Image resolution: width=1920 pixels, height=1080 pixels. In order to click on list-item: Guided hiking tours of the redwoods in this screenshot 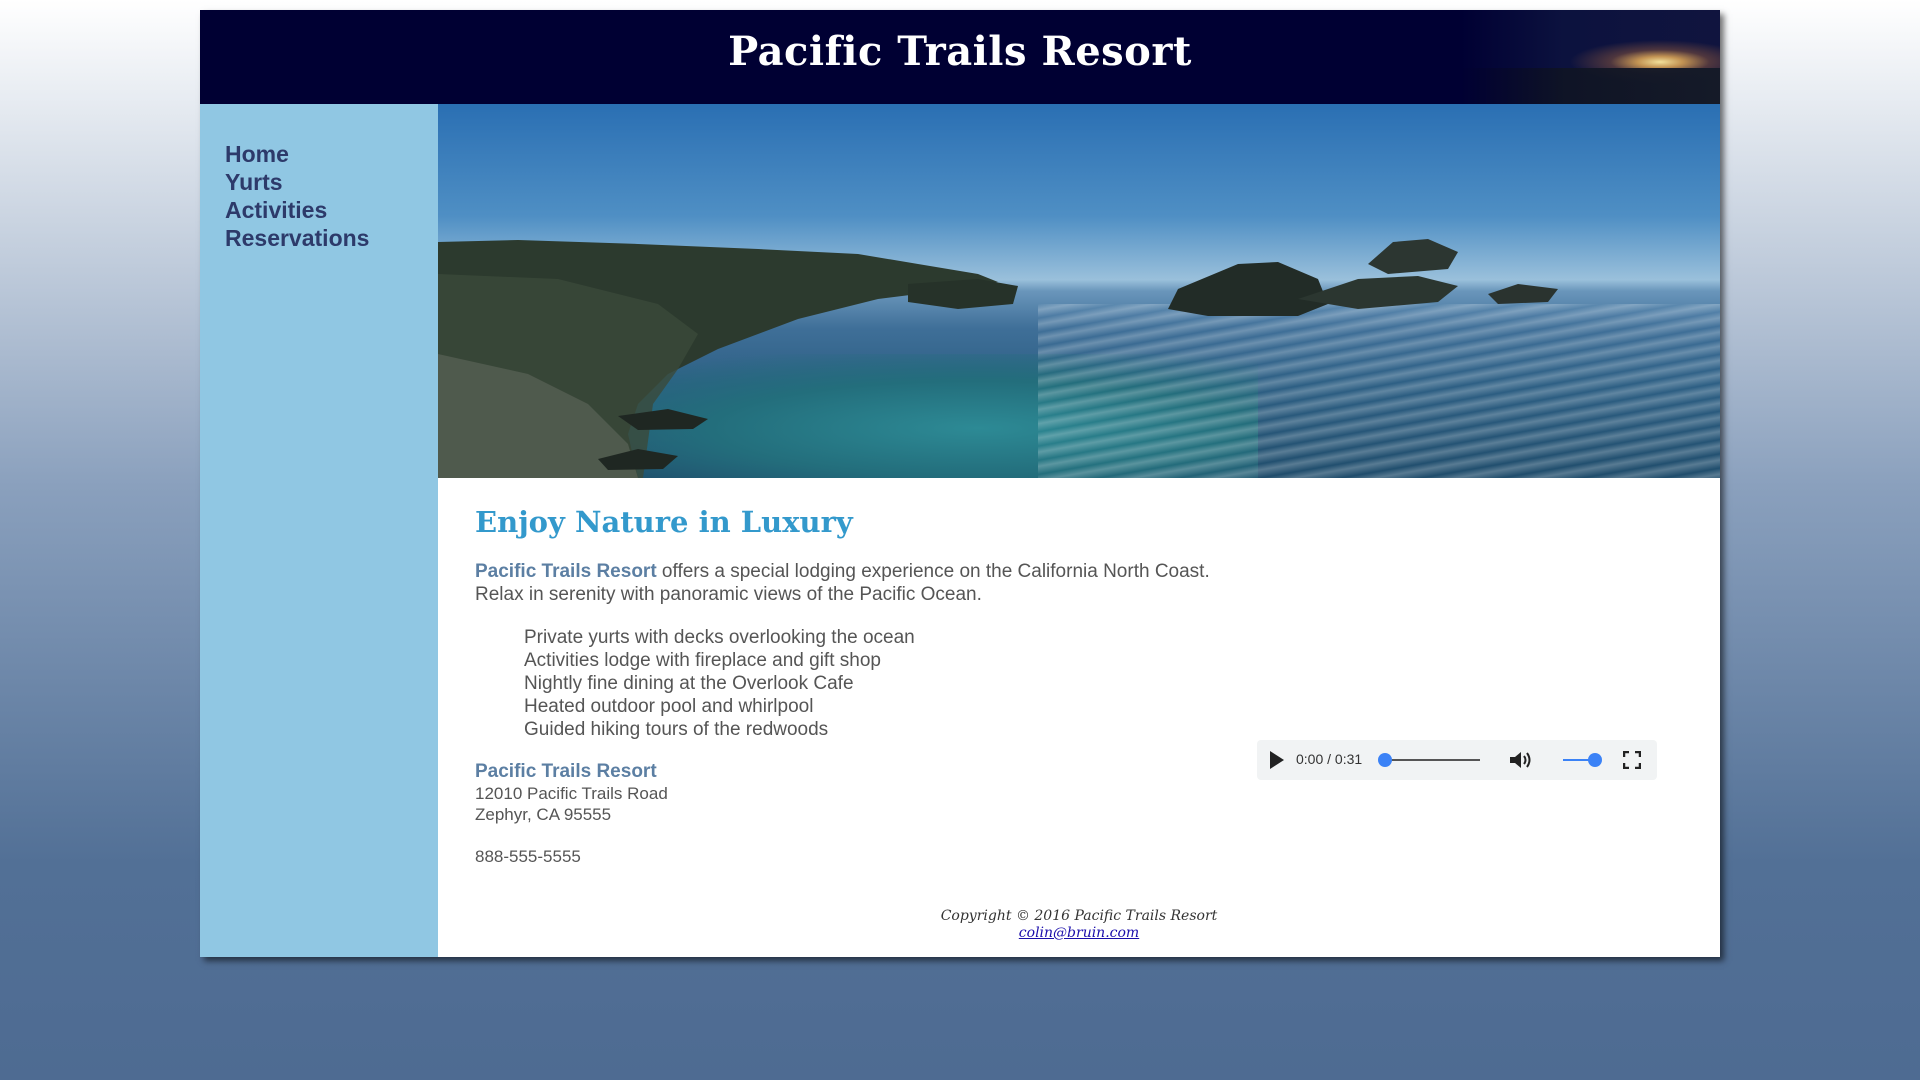, I will do `click(676, 729)`.